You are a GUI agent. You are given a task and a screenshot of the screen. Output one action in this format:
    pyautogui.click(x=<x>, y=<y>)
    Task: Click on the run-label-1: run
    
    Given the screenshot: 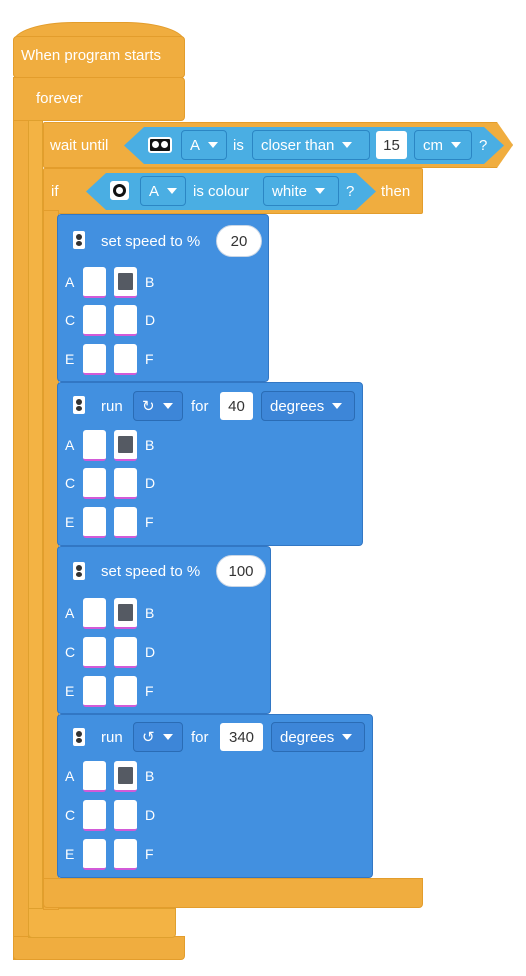 What is the action you would take?
    pyautogui.click(x=112, y=406)
    